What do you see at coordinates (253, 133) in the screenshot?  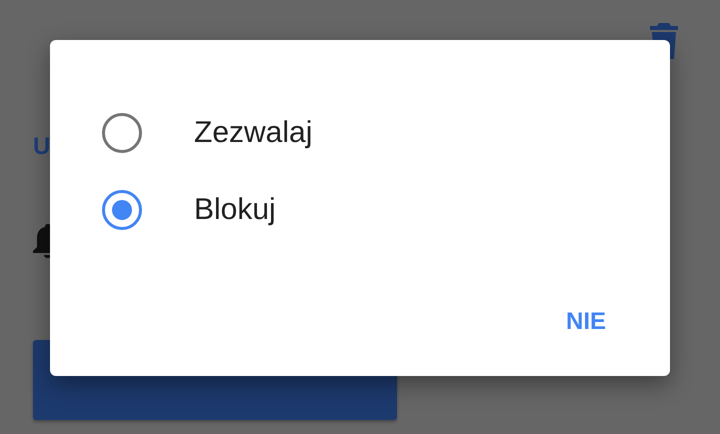 I see `option-label: Zezwalaj` at bounding box center [253, 133].